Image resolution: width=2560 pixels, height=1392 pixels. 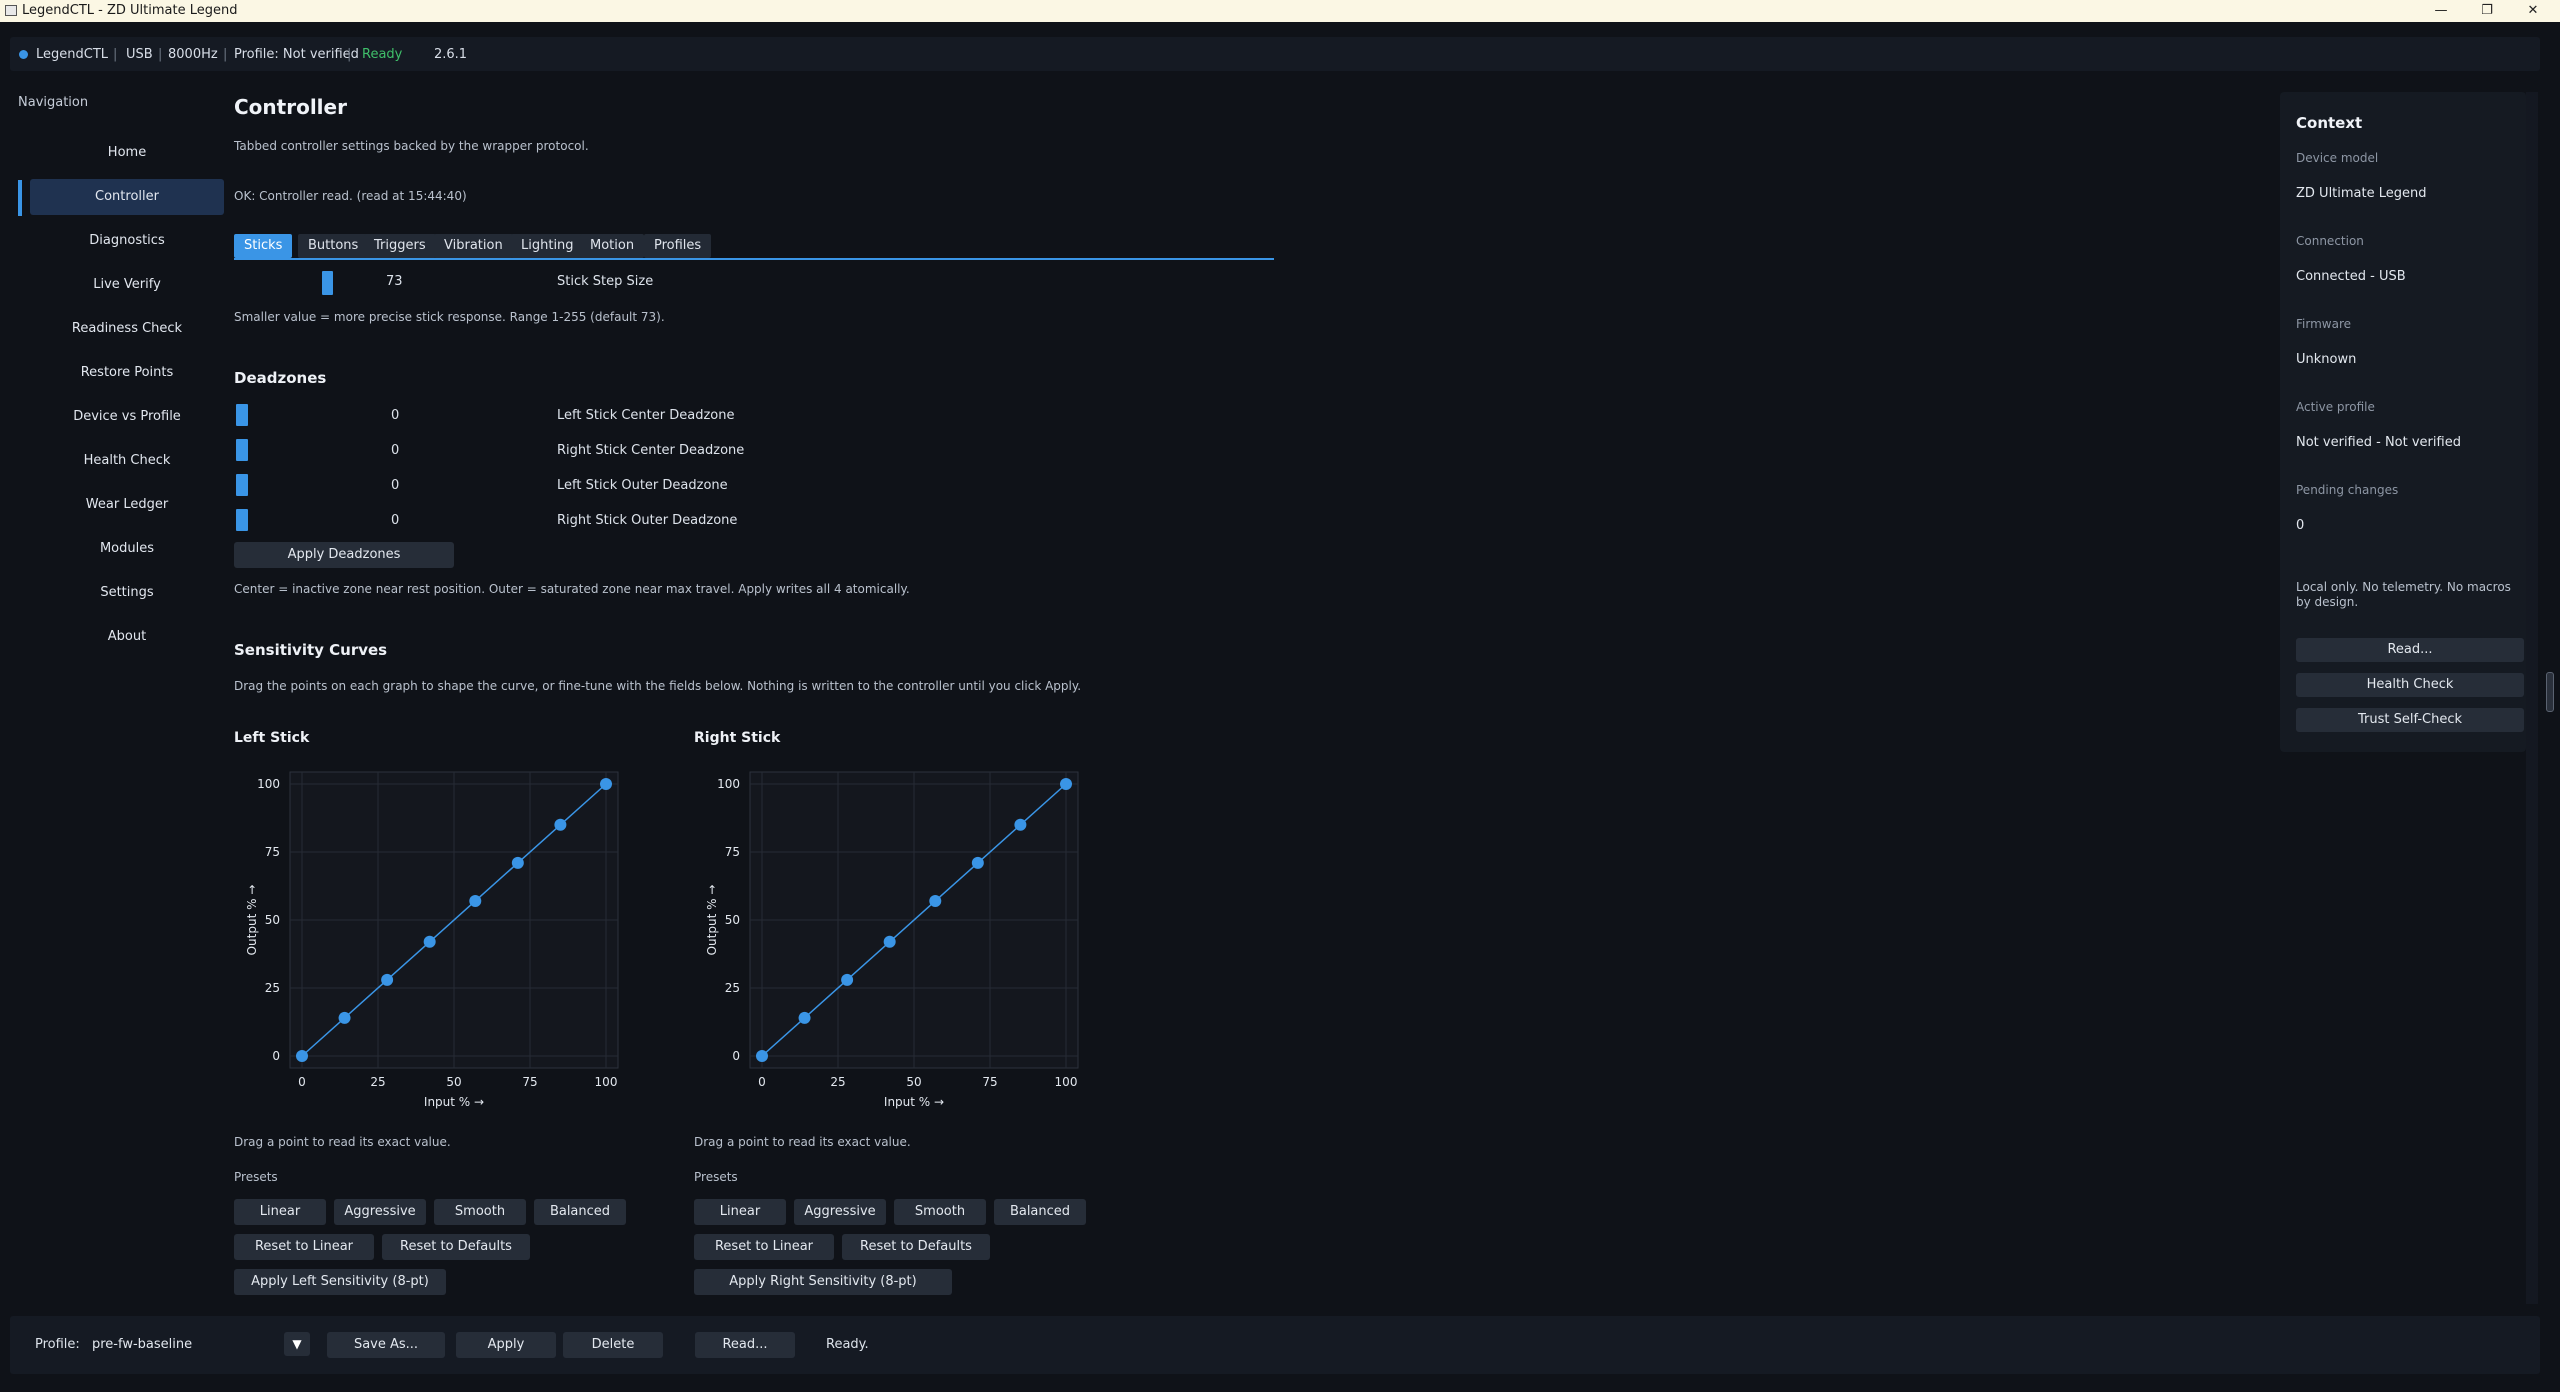 I want to click on step-size-label: Stick Step Size, so click(x=605, y=281).